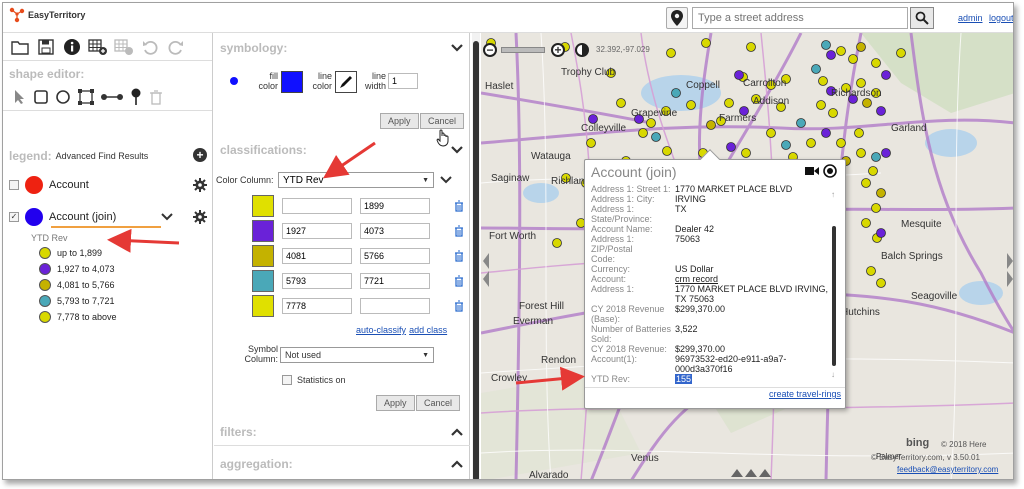  I want to click on redo-button, so click(176, 47).